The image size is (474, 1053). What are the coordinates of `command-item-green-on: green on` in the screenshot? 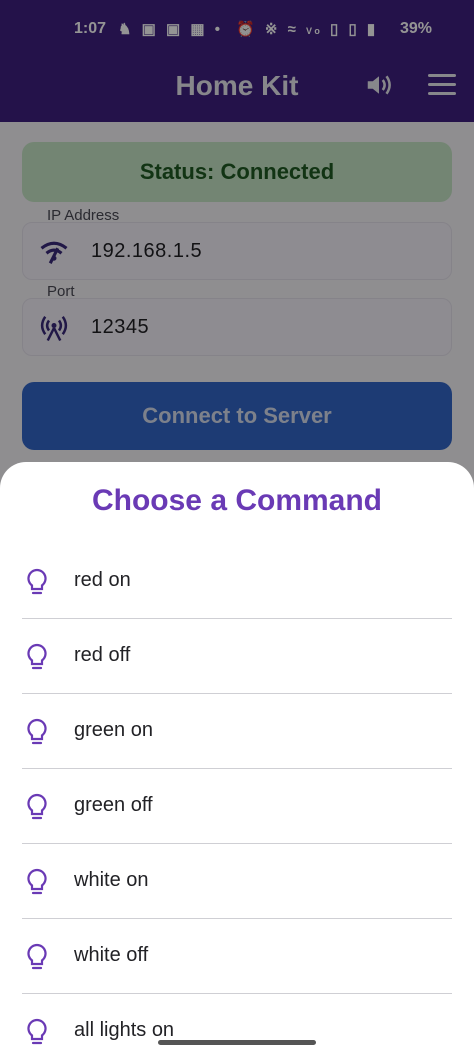 It's located at (237, 731).